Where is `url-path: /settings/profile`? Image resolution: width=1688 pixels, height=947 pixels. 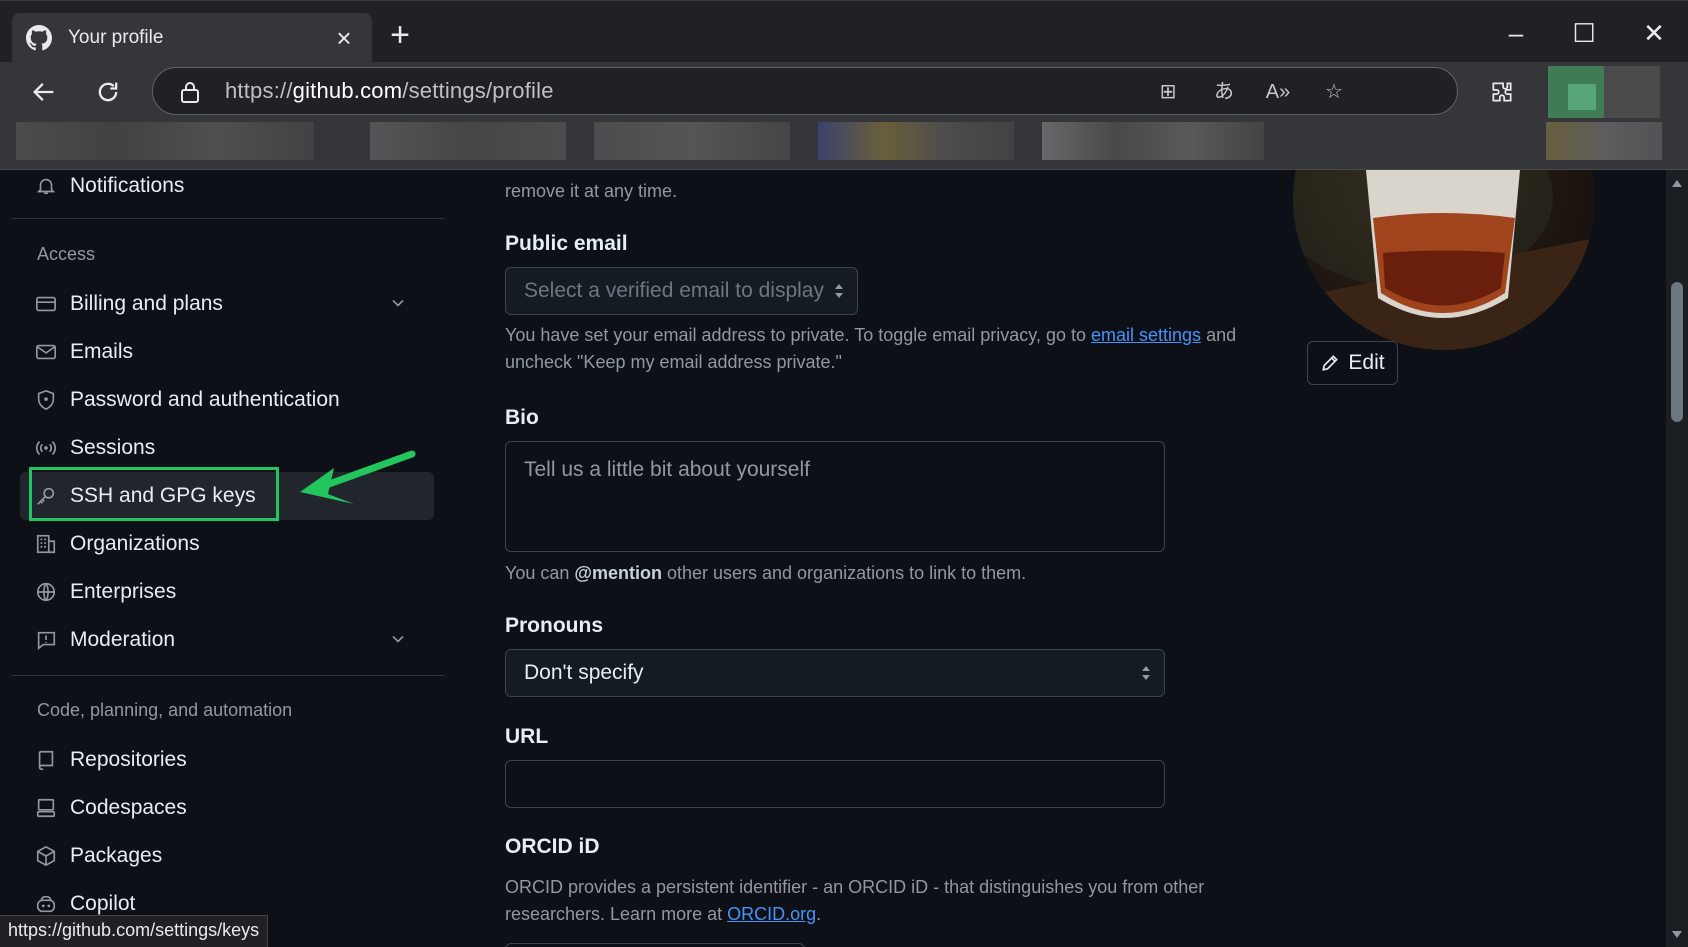 url-path: /settings/profile is located at coordinates (478, 90).